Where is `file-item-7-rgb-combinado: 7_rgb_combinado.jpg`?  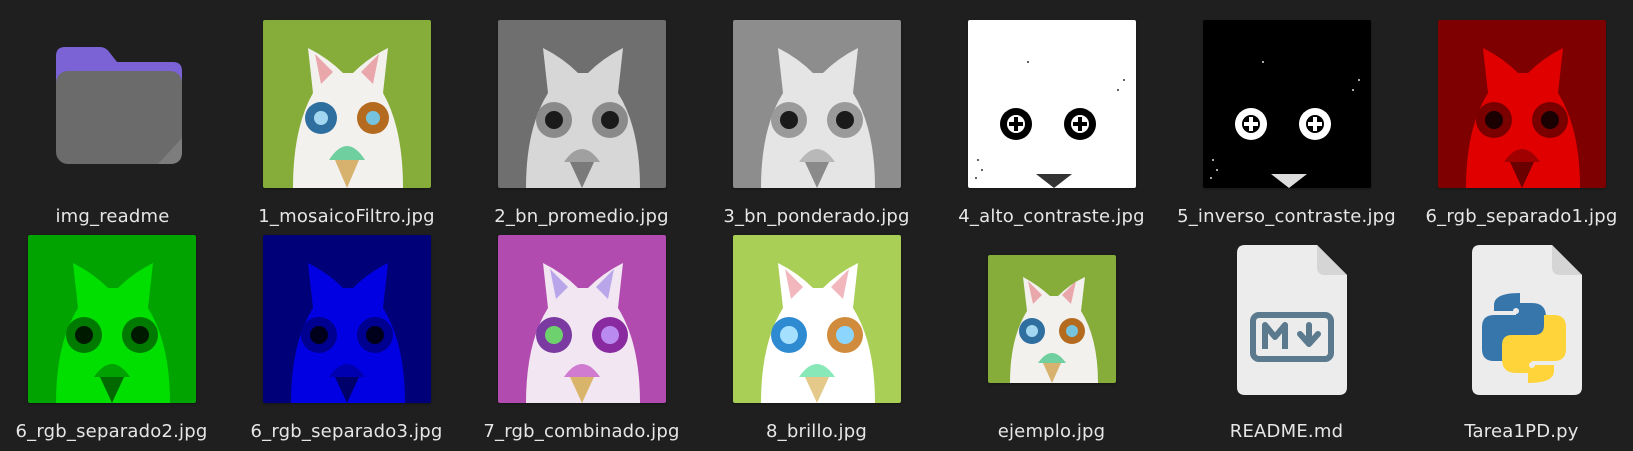 file-item-7-rgb-combinado: 7_rgb_combinado.jpg is located at coordinates (581, 342).